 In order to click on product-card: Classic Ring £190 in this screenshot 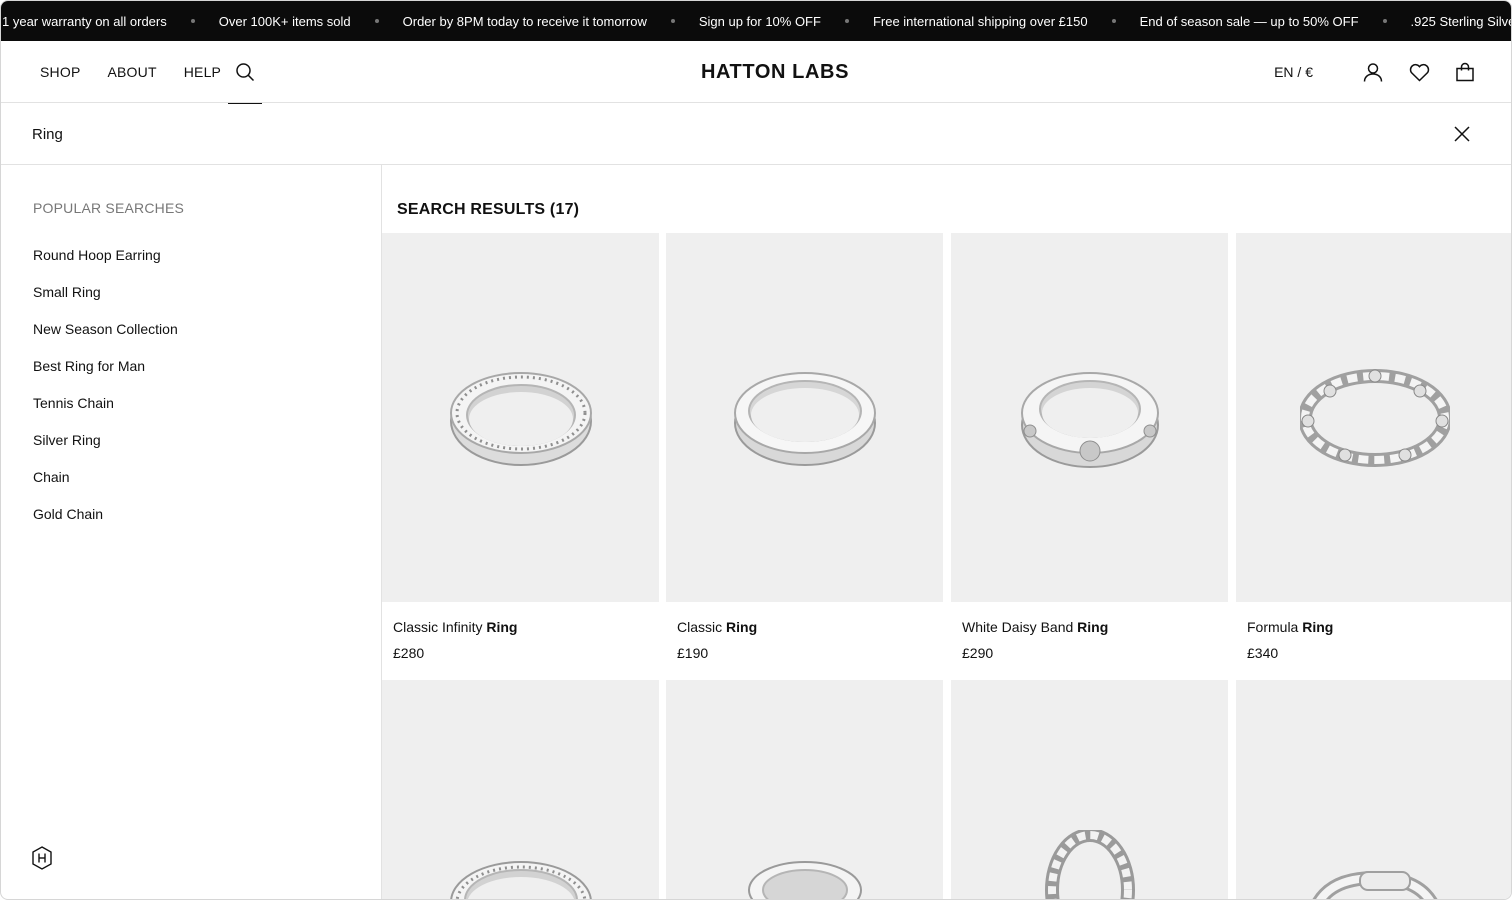, I will do `click(804, 447)`.